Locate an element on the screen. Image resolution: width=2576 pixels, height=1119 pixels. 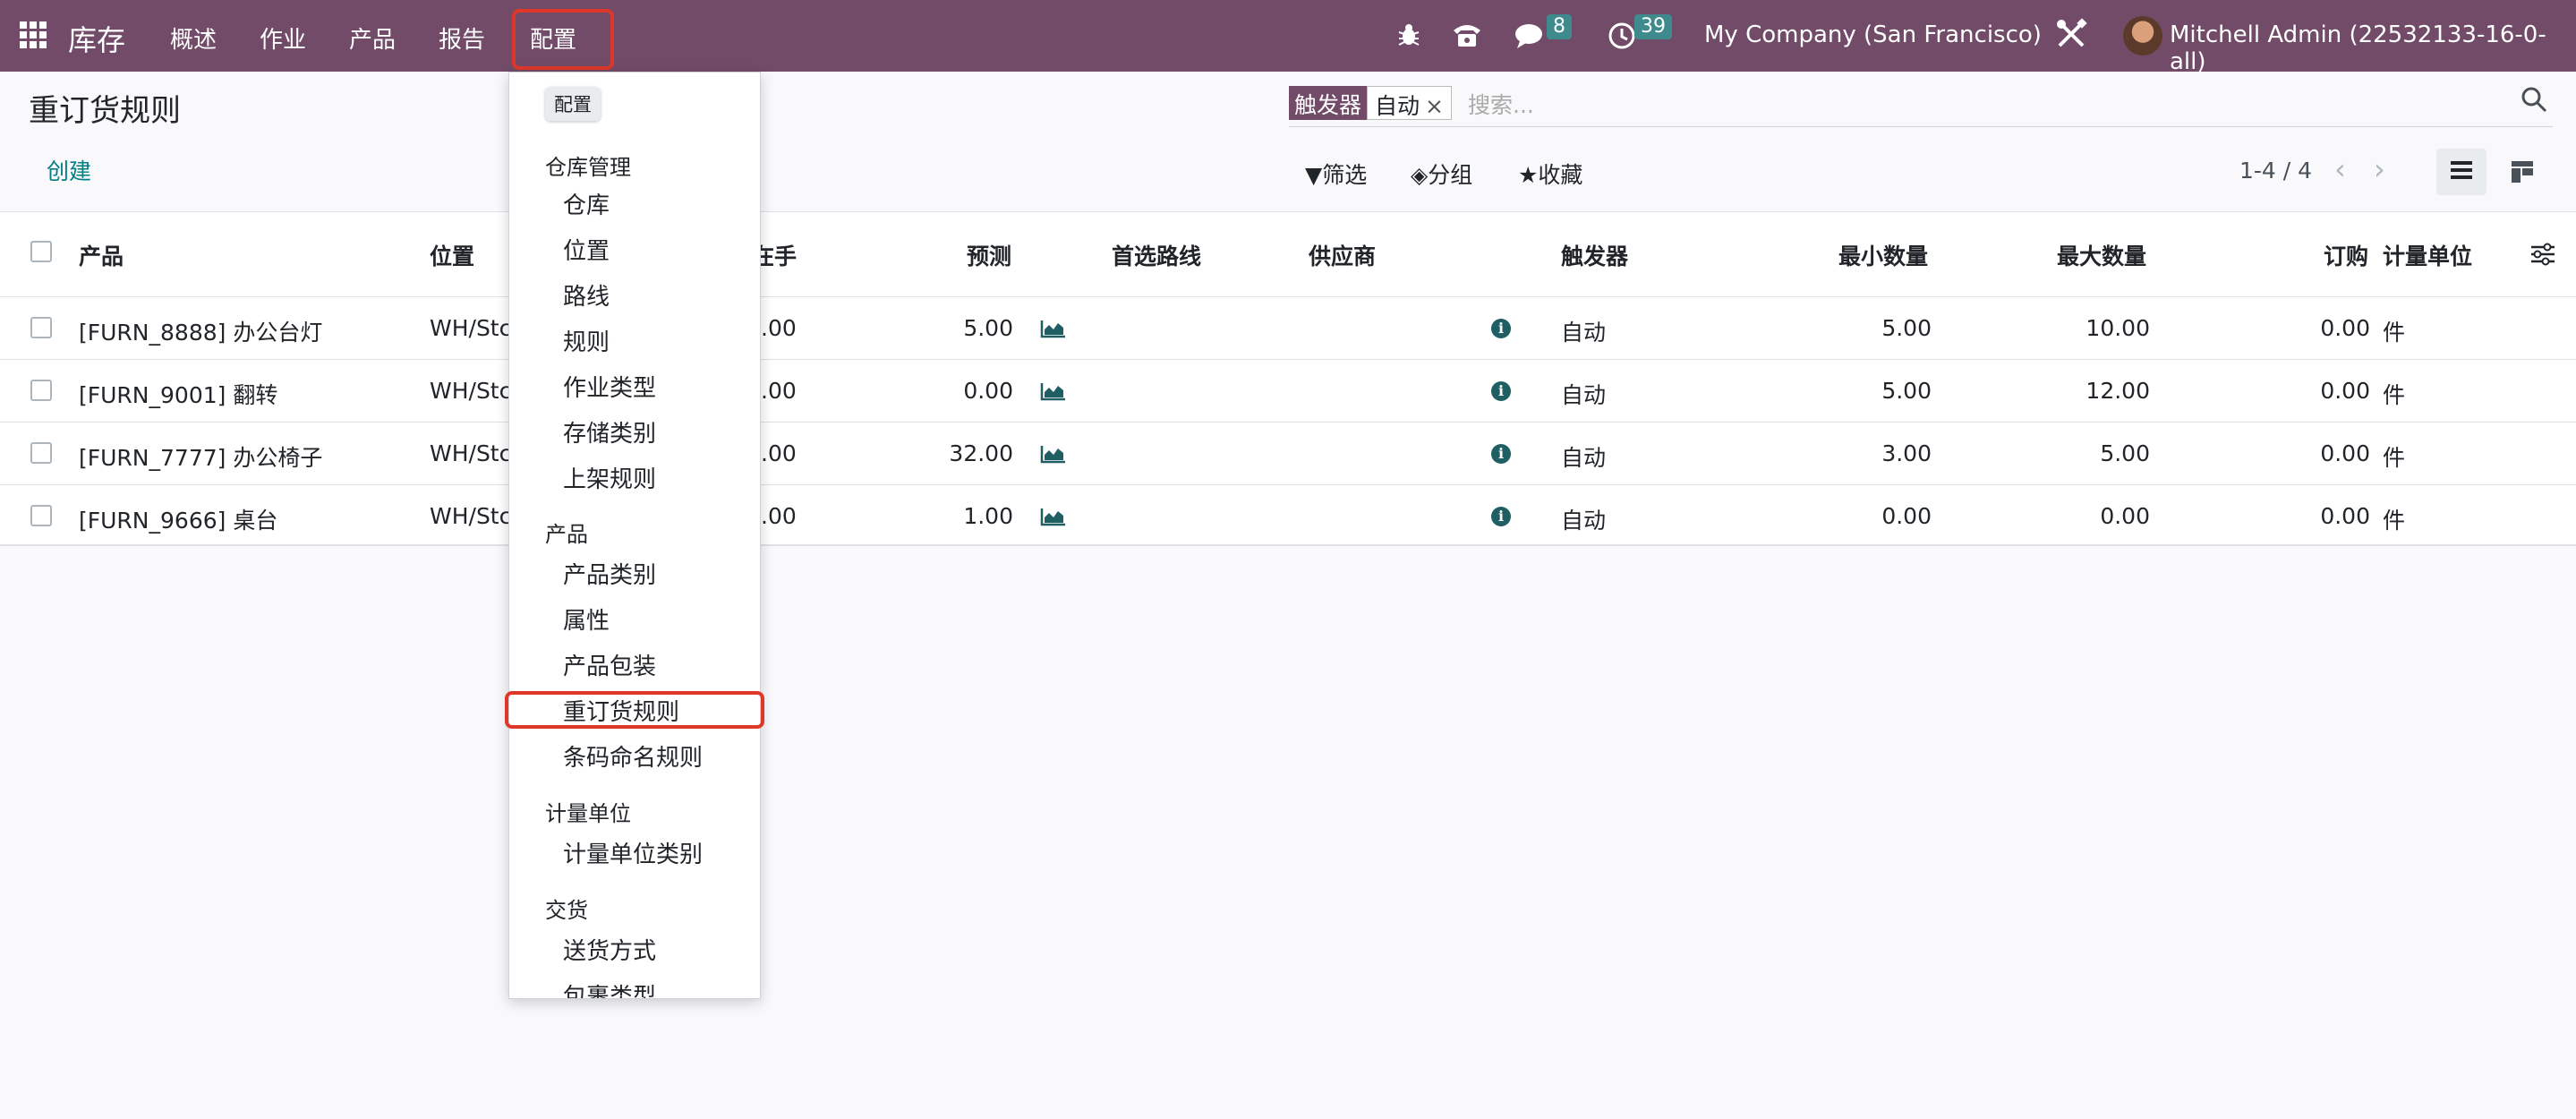
cell-forecast: 5.00 is located at coordinates (988, 328).